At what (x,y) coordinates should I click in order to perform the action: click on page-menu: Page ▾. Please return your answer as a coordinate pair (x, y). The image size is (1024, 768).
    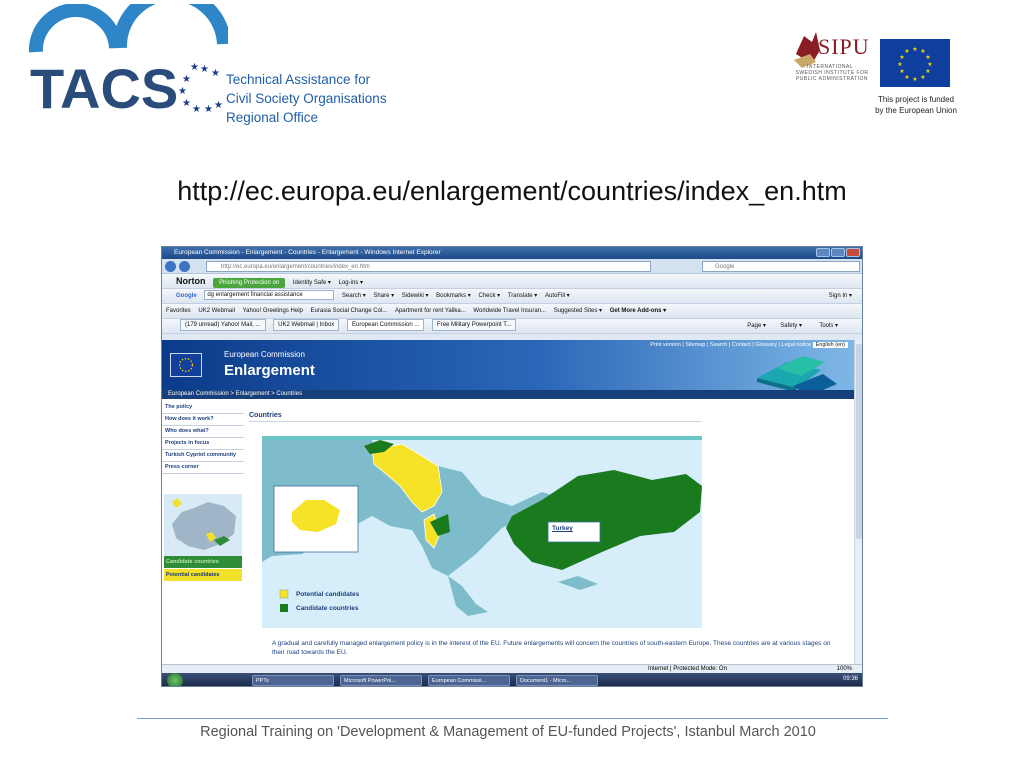
    Looking at the image, I should click on (756, 326).